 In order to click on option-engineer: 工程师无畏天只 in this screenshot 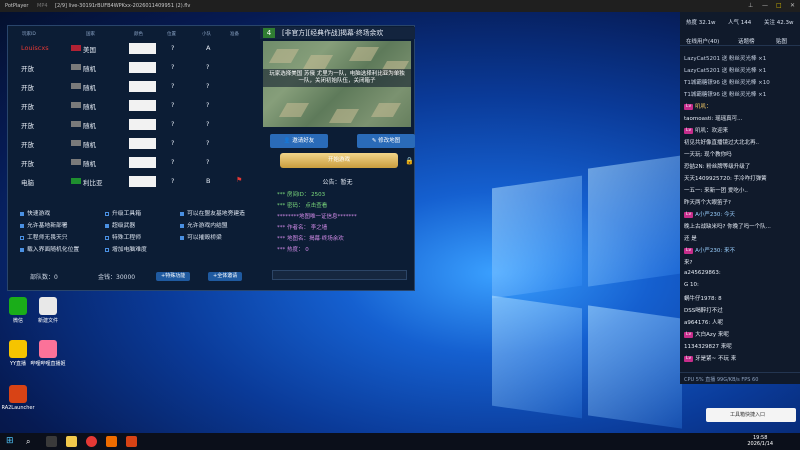, I will do `click(44, 238)`.